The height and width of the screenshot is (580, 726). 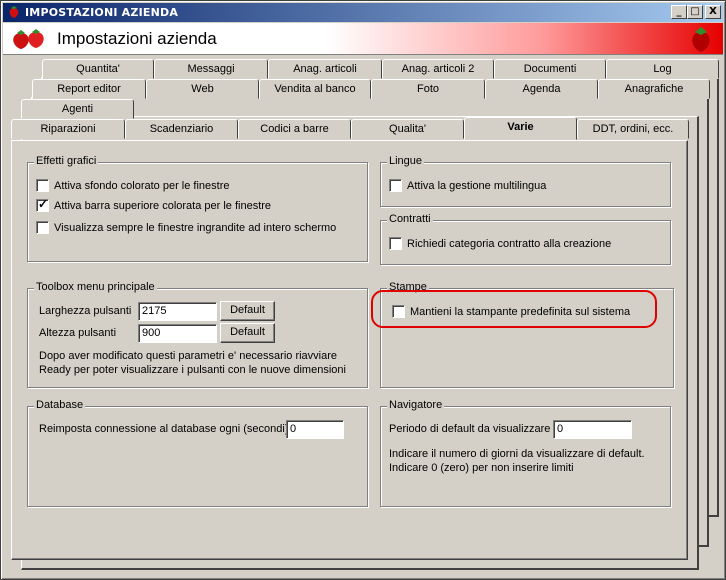 I want to click on checkbox-label: Attiva la gestione multilingua, so click(x=477, y=185).